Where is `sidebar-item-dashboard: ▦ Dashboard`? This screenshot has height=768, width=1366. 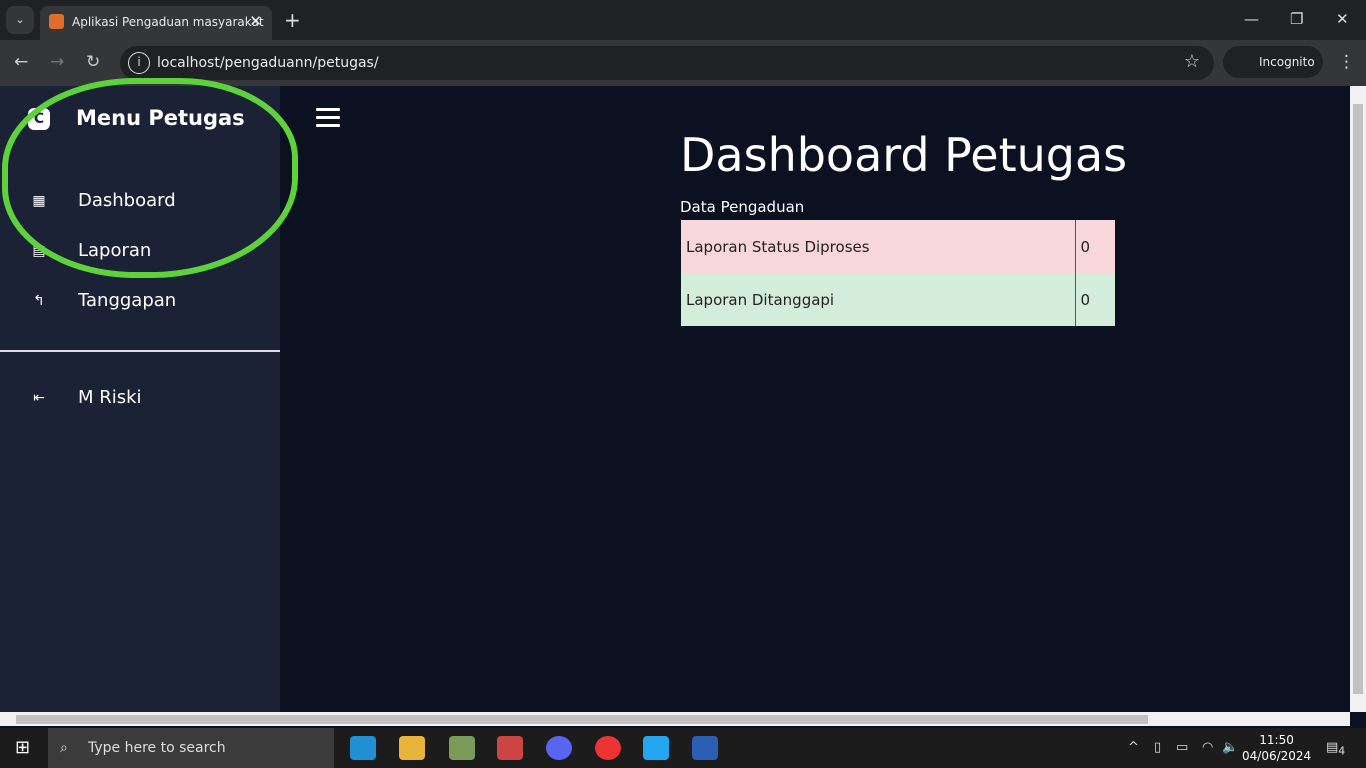
sidebar-item-dashboard: ▦ Dashboard is located at coordinates (102, 200).